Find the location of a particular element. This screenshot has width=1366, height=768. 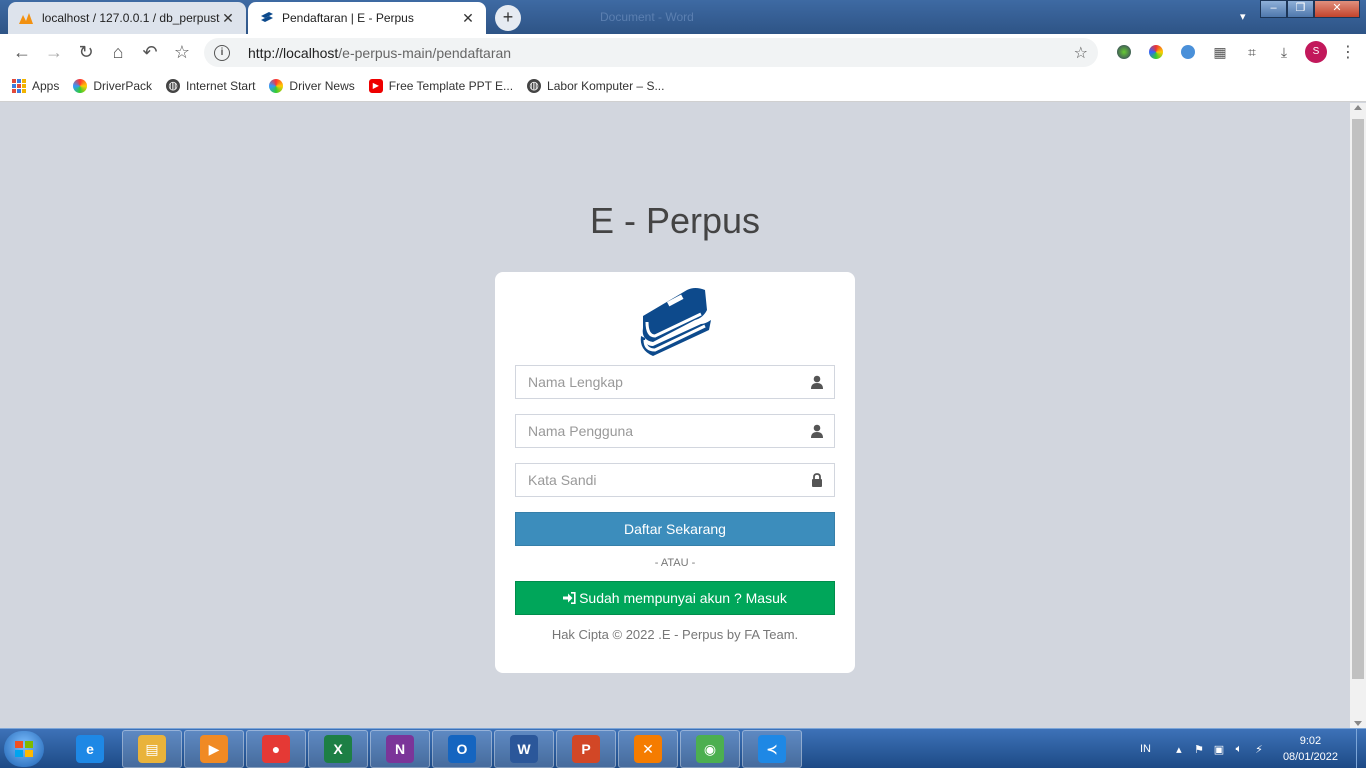

tab-phpmyadmin: localhost / 127.0.0.1 / db_perpust ✕ is located at coordinates (127, 18).